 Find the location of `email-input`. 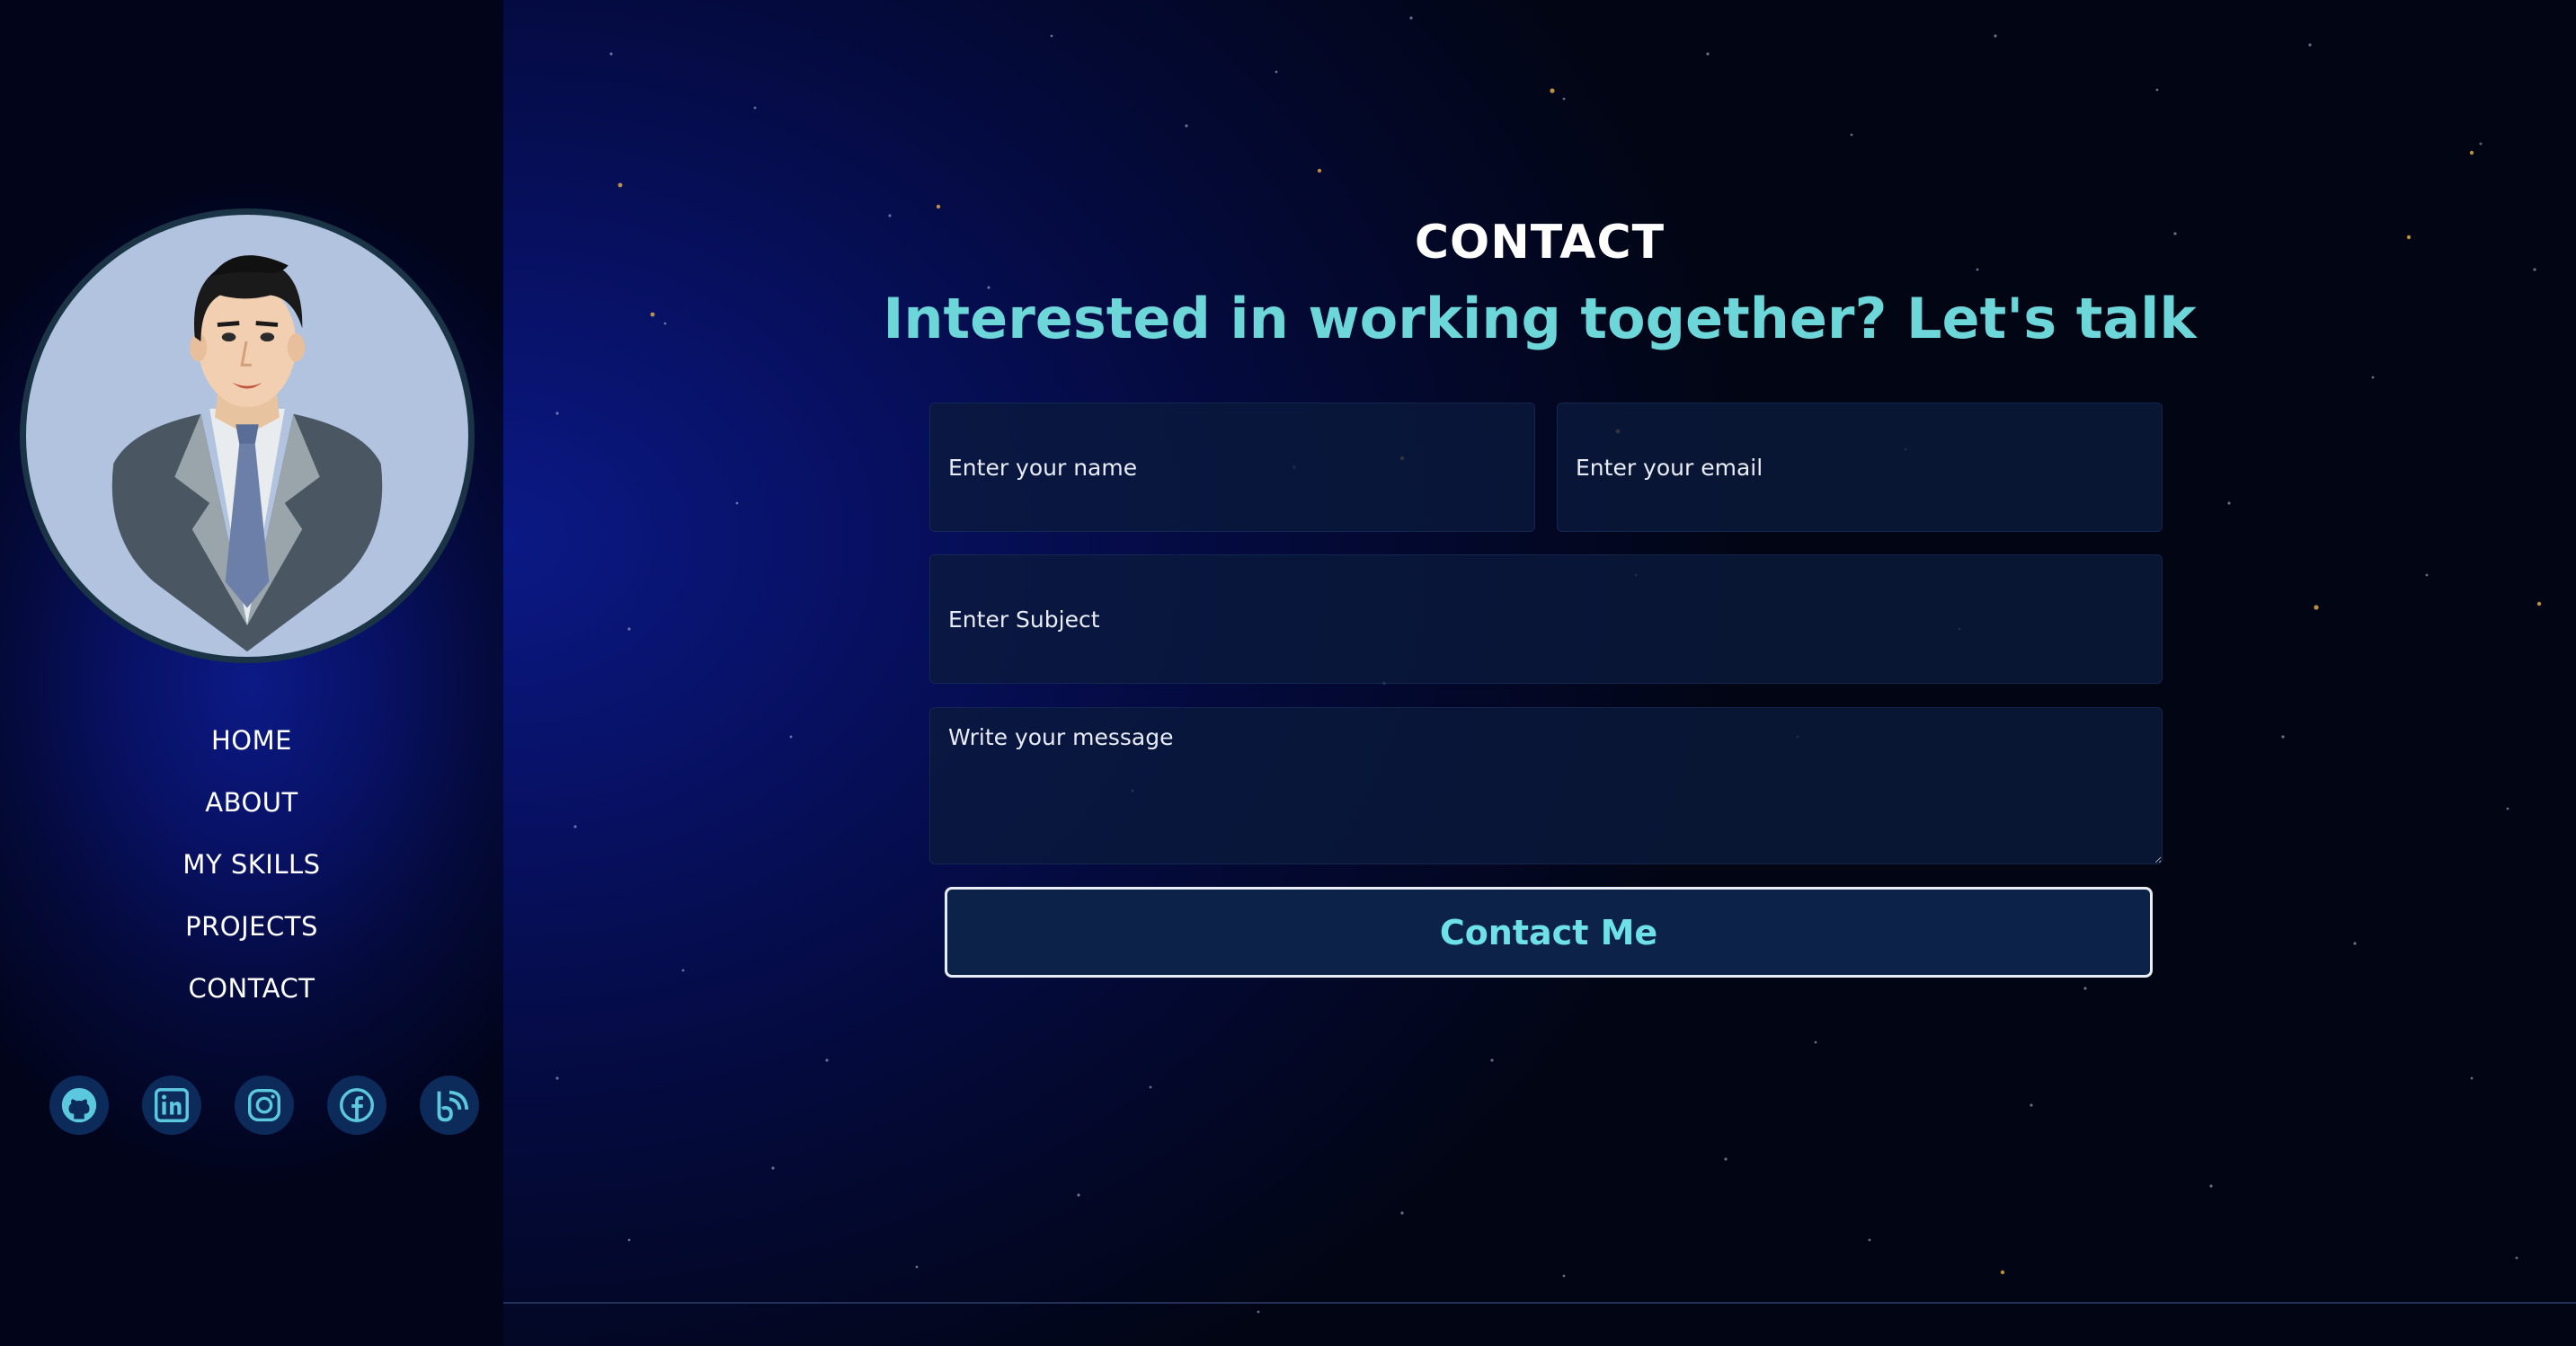

email-input is located at coordinates (1860, 468).